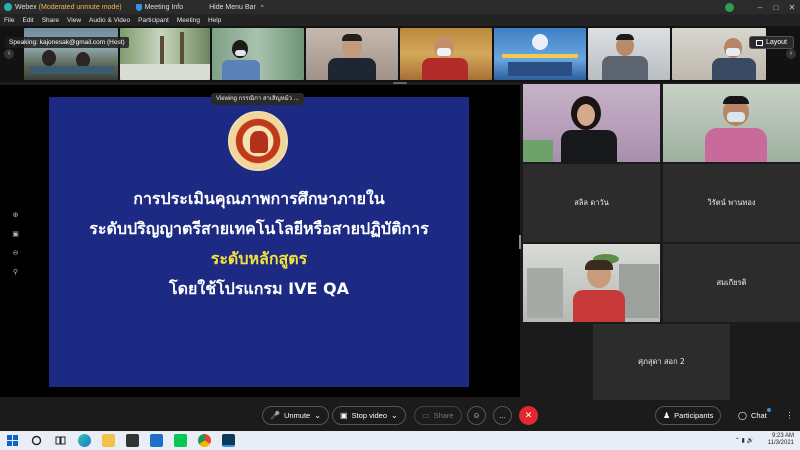  Describe the element at coordinates (74, 20) in the screenshot. I see `menu-view: View` at that location.